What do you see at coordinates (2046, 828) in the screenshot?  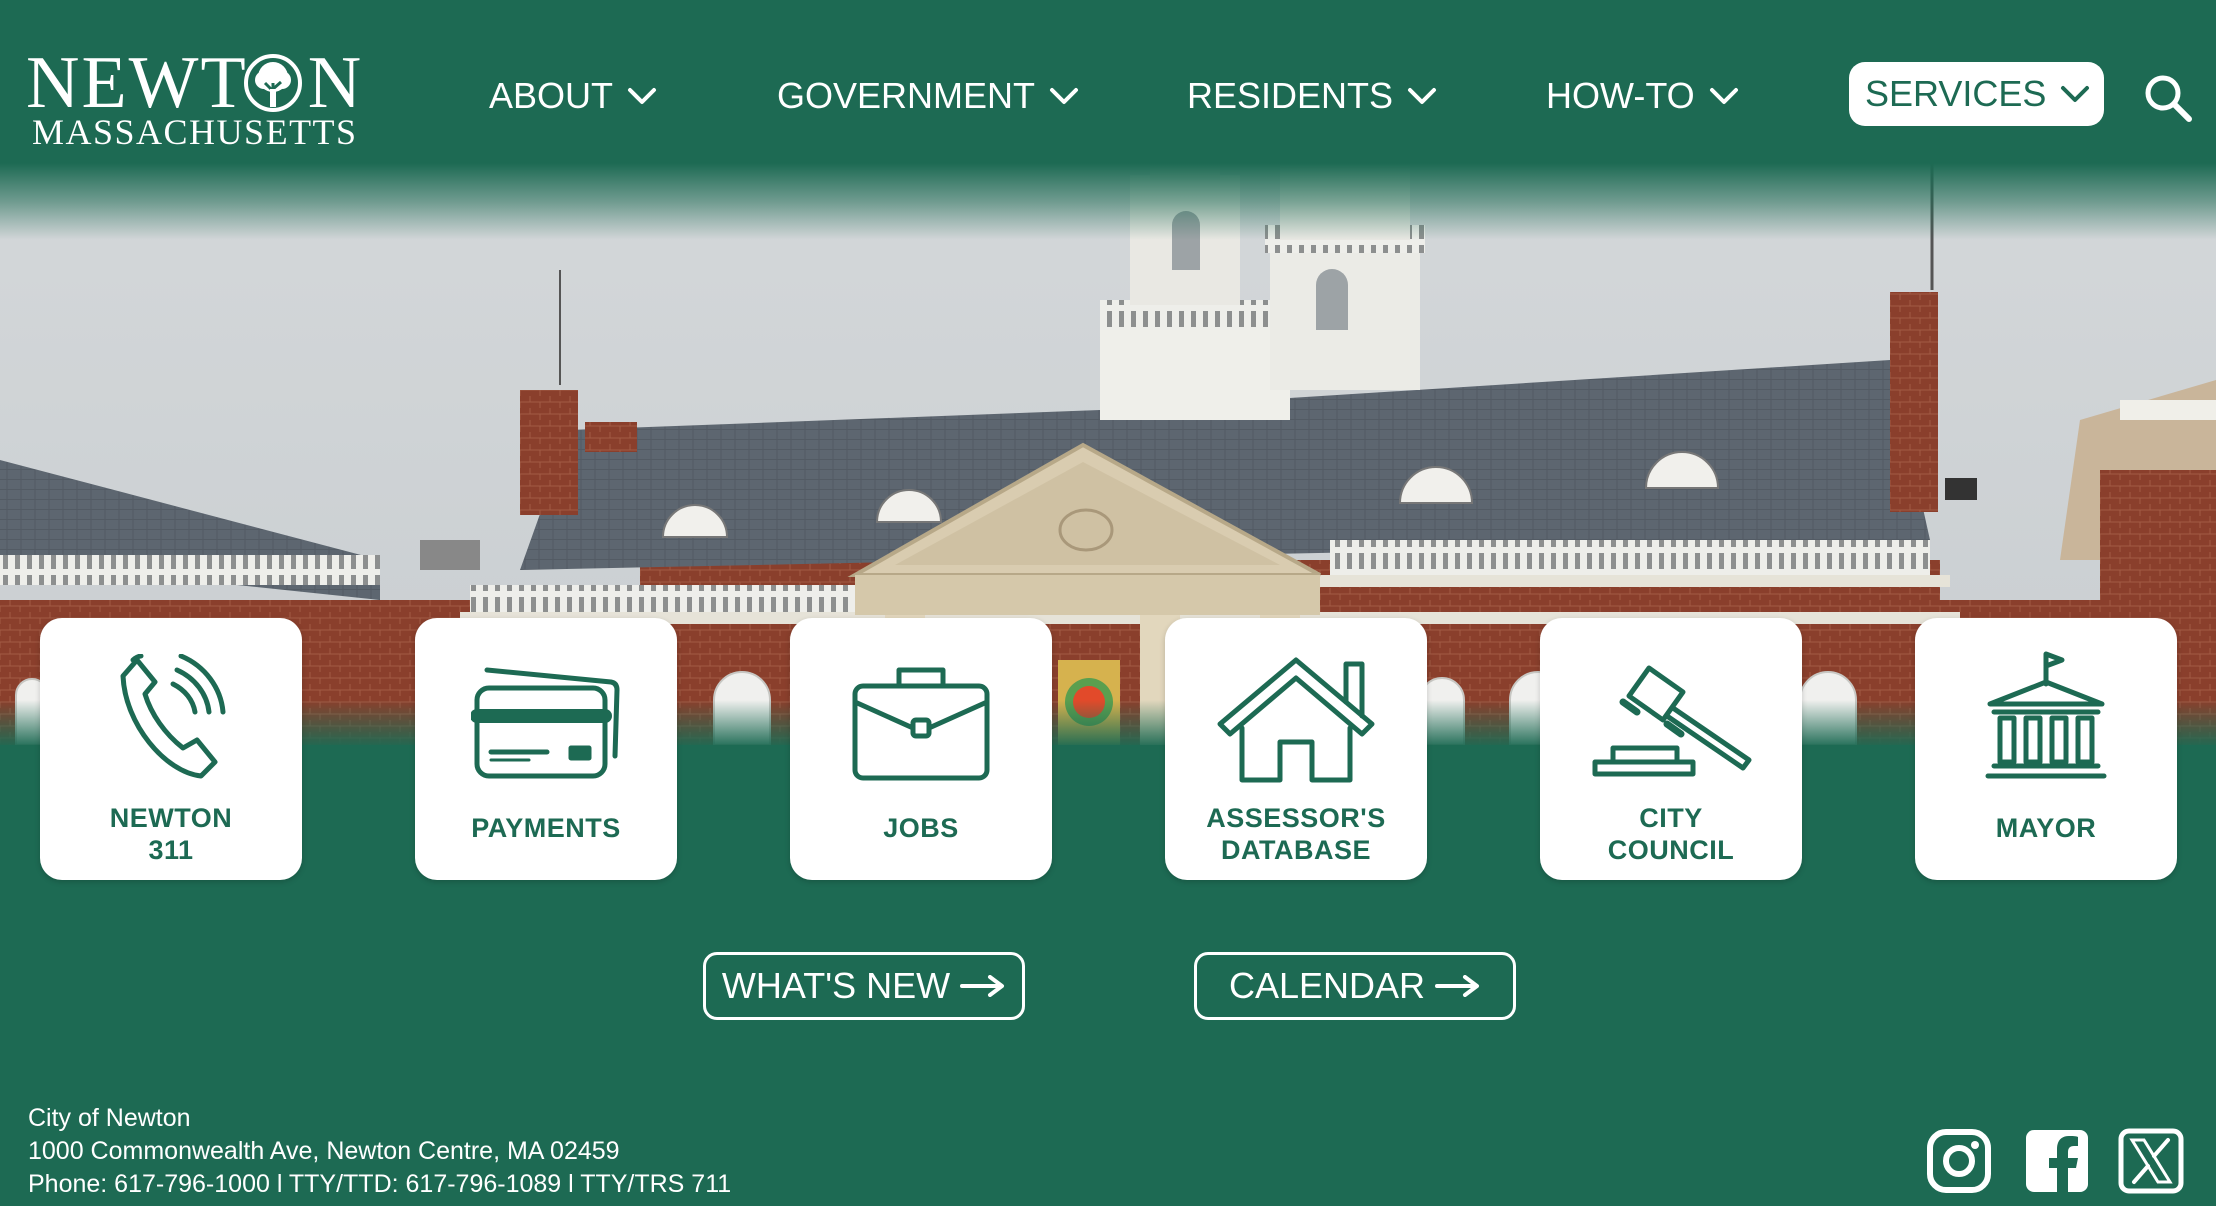 I see `tile-label: MAYOR` at bounding box center [2046, 828].